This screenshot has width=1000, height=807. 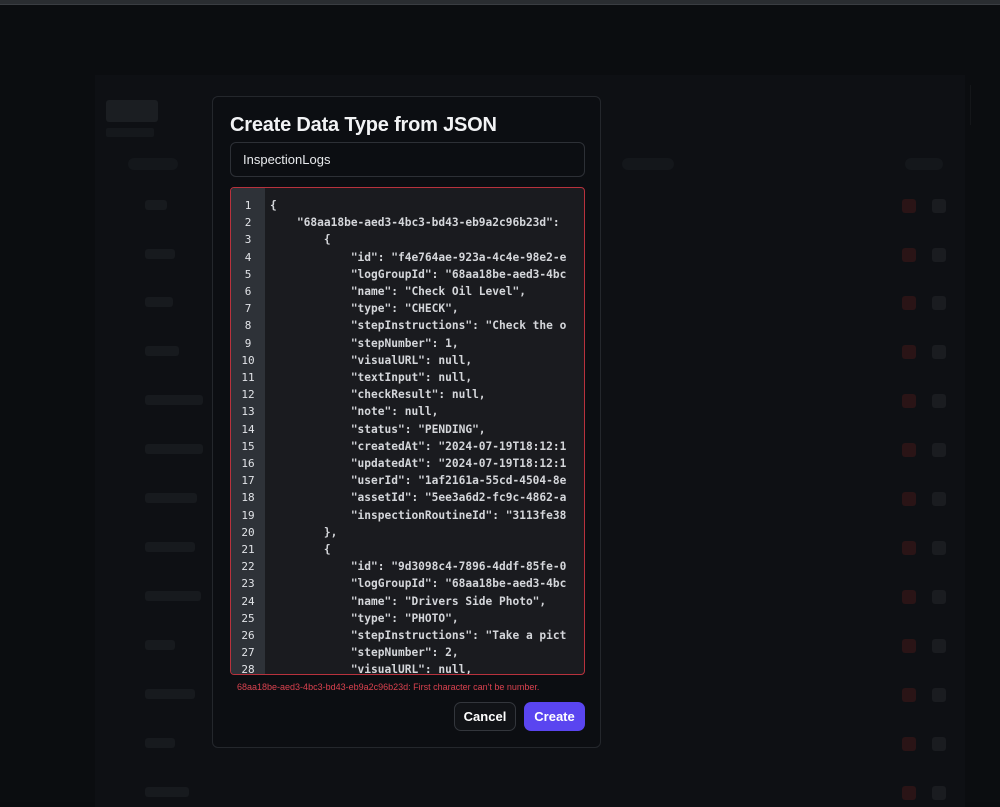 What do you see at coordinates (248, 635) in the screenshot?
I see `line-number: 26` at bounding box center [248, 635].